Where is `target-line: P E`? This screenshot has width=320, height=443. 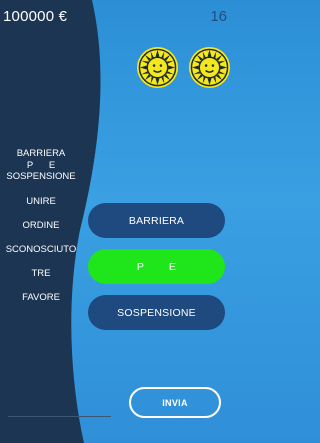
target-line: P E is located at coordinates (41, 165).